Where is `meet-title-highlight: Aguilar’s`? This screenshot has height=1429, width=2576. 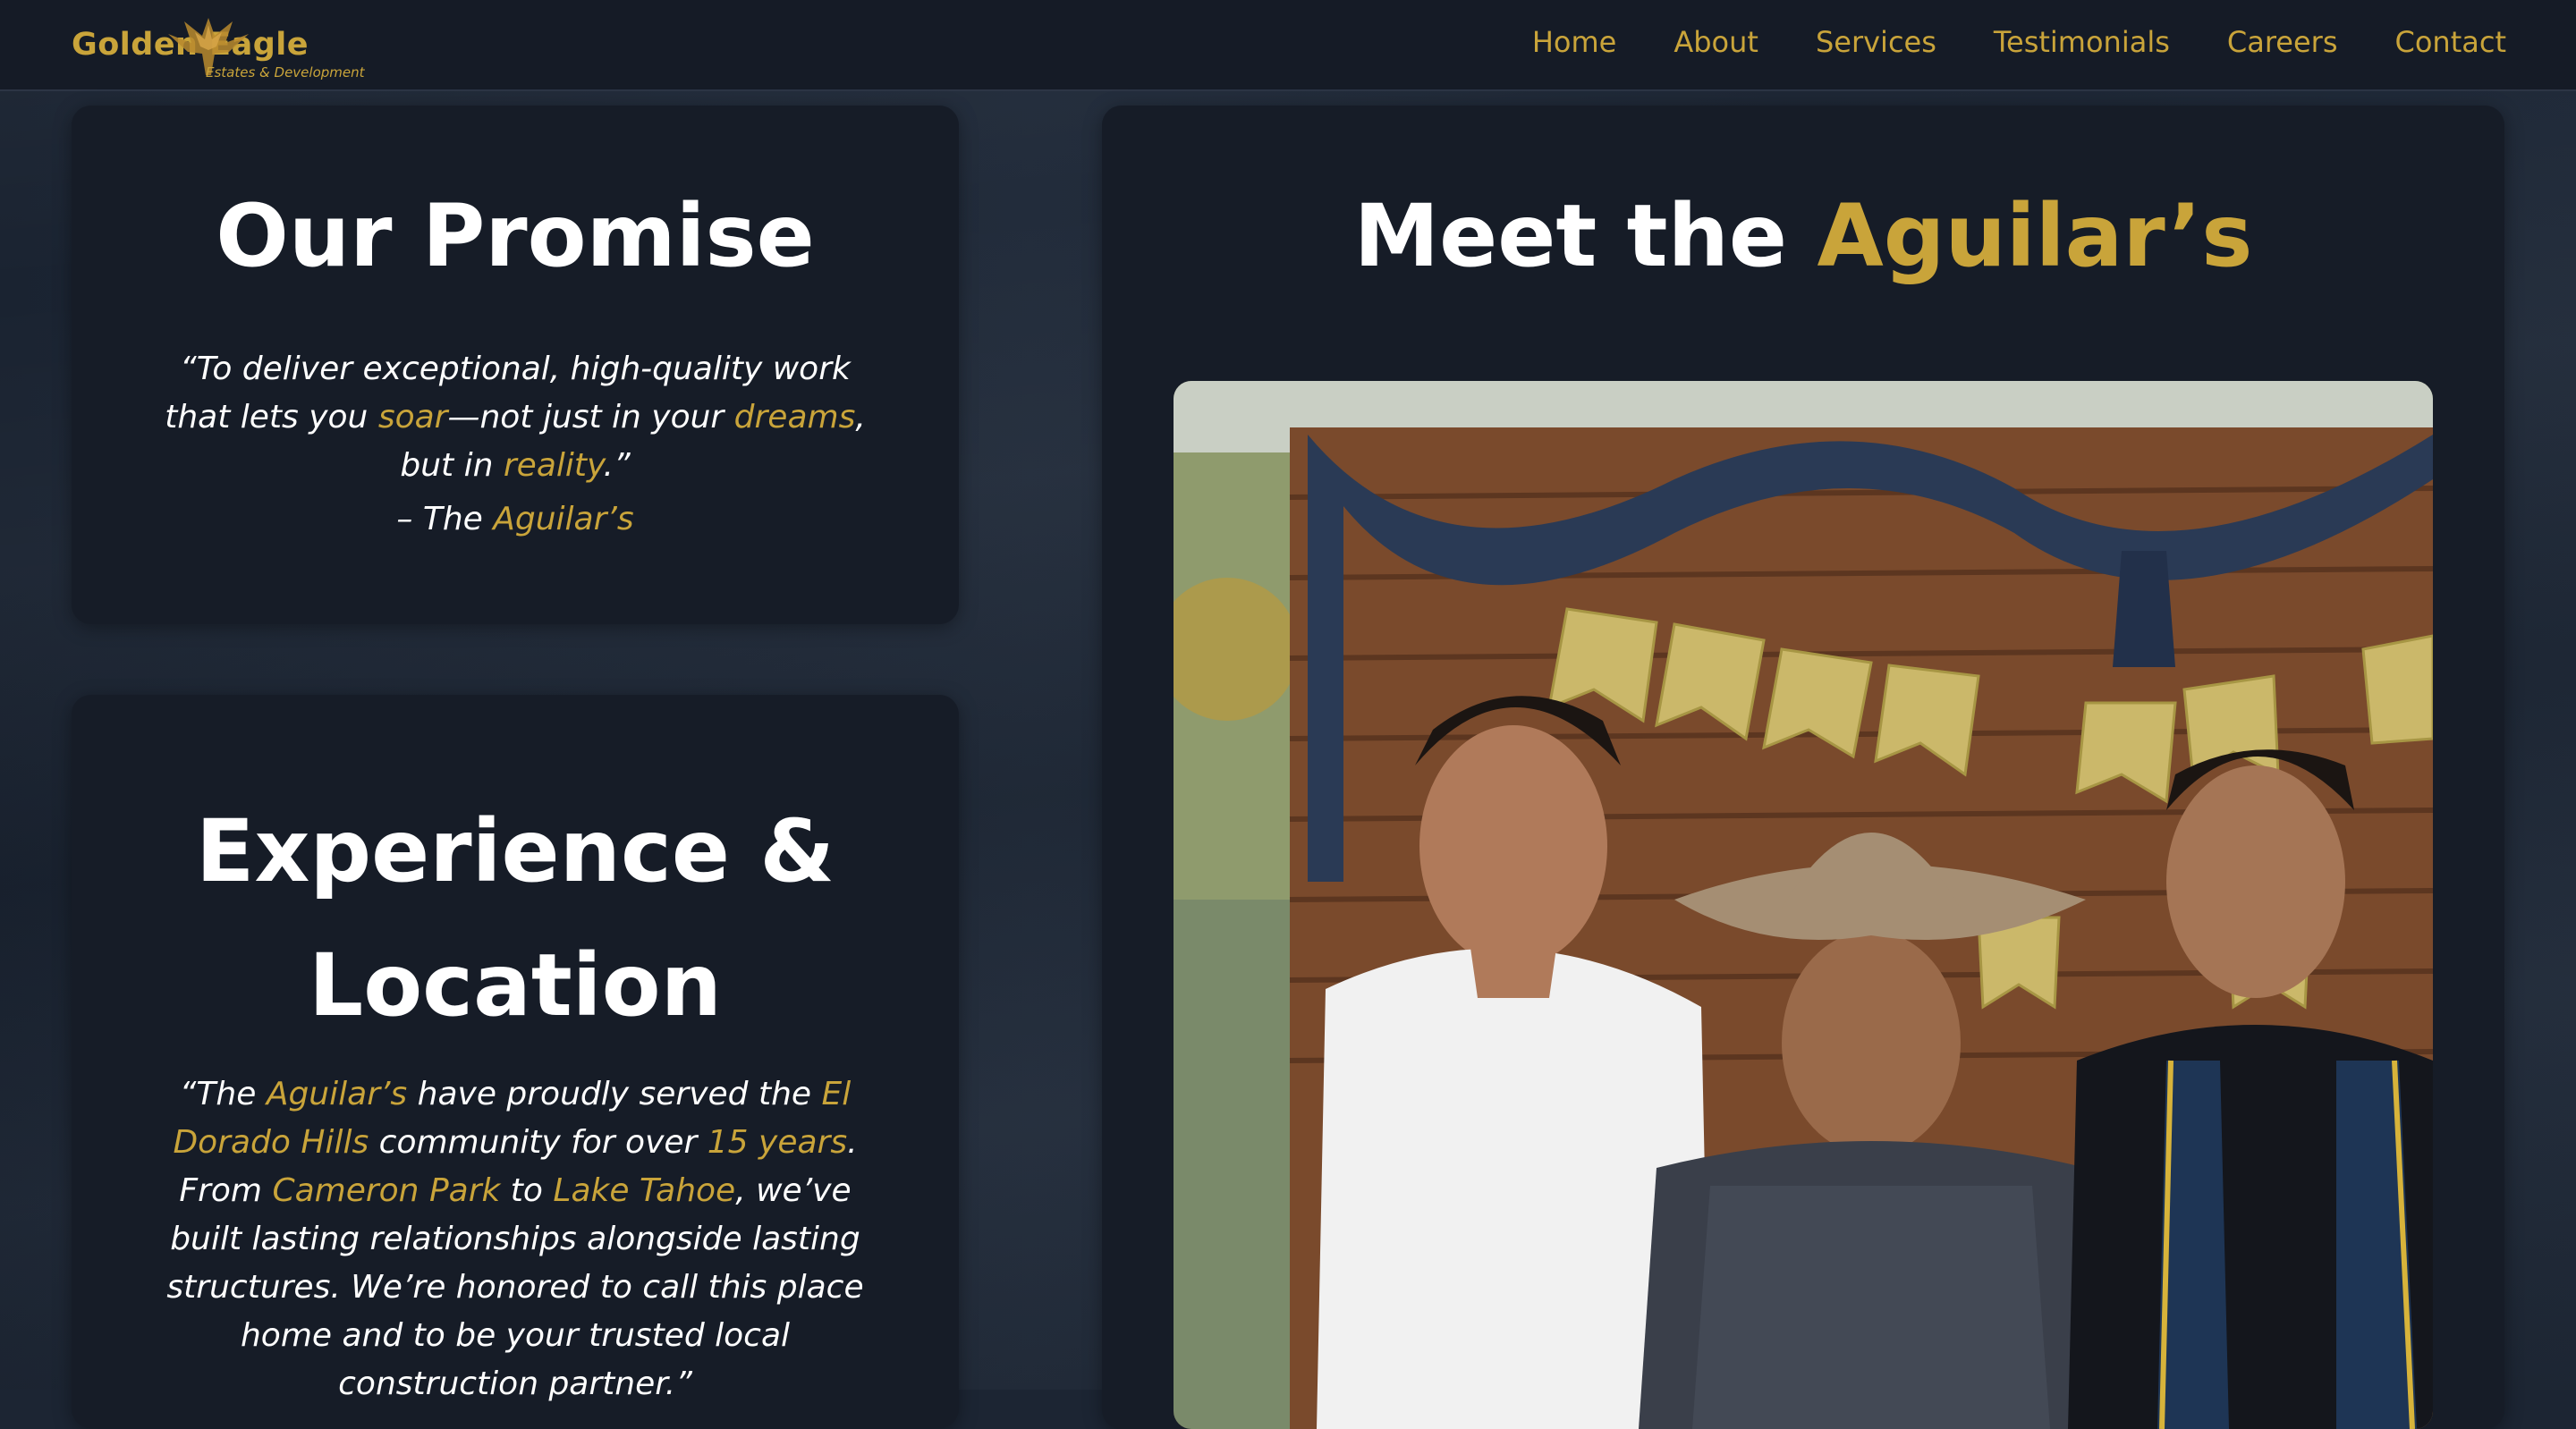 meet-title-highlight: Aguilar’s is located at coordinates (2035, 236).